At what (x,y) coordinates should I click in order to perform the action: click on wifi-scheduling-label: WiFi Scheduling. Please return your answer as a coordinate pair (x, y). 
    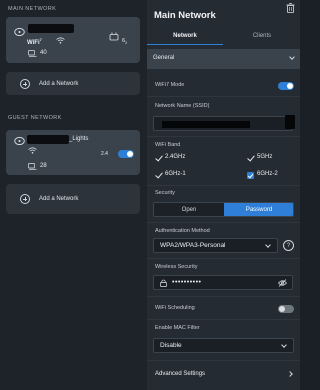
    Looking at the image, I should click on (175, 308).